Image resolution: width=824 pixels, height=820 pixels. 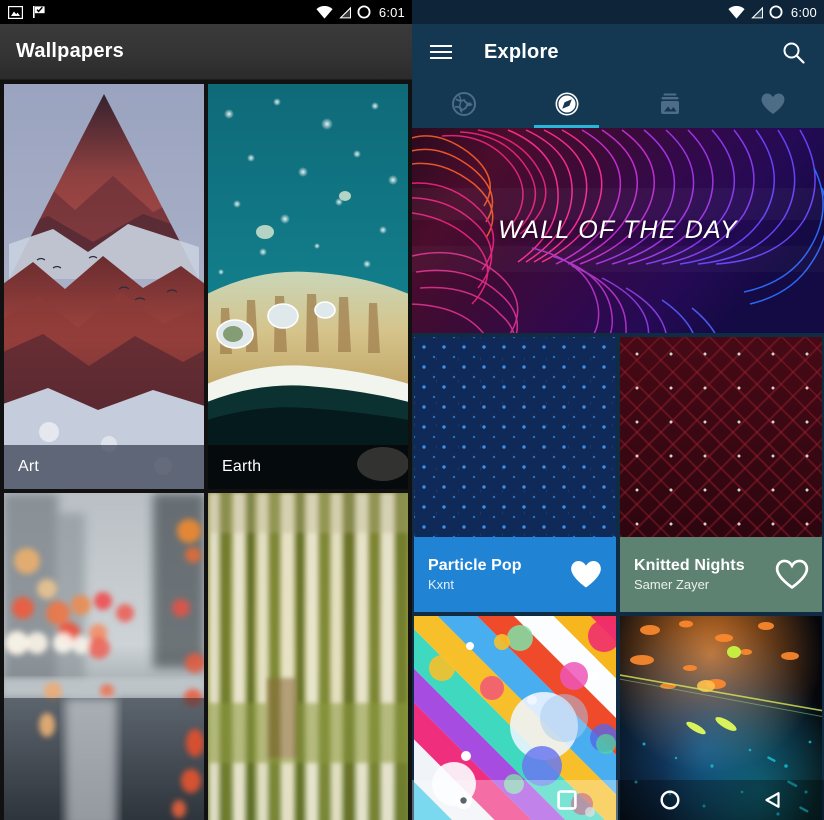 I want to click on earth-thumbnail, so click(x=308, y=286).